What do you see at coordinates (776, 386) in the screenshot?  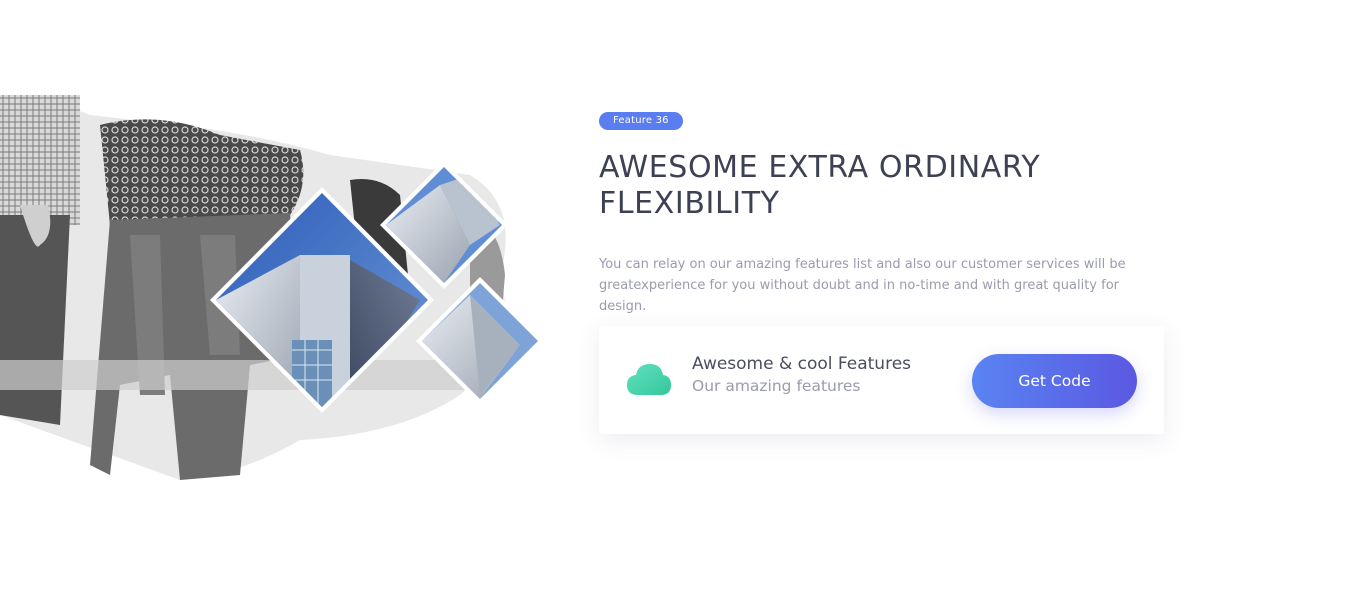 I see `feature-card-subtitle: Our amazing features` at bounding box center [776, 386].